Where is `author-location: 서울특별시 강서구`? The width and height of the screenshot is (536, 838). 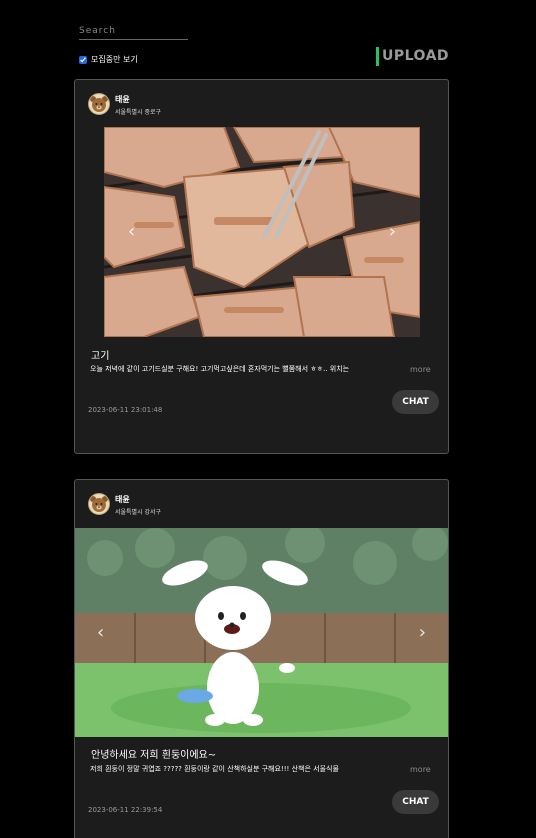 author-location: 서울특별시 강서구 is located at coordinates (138, 512).